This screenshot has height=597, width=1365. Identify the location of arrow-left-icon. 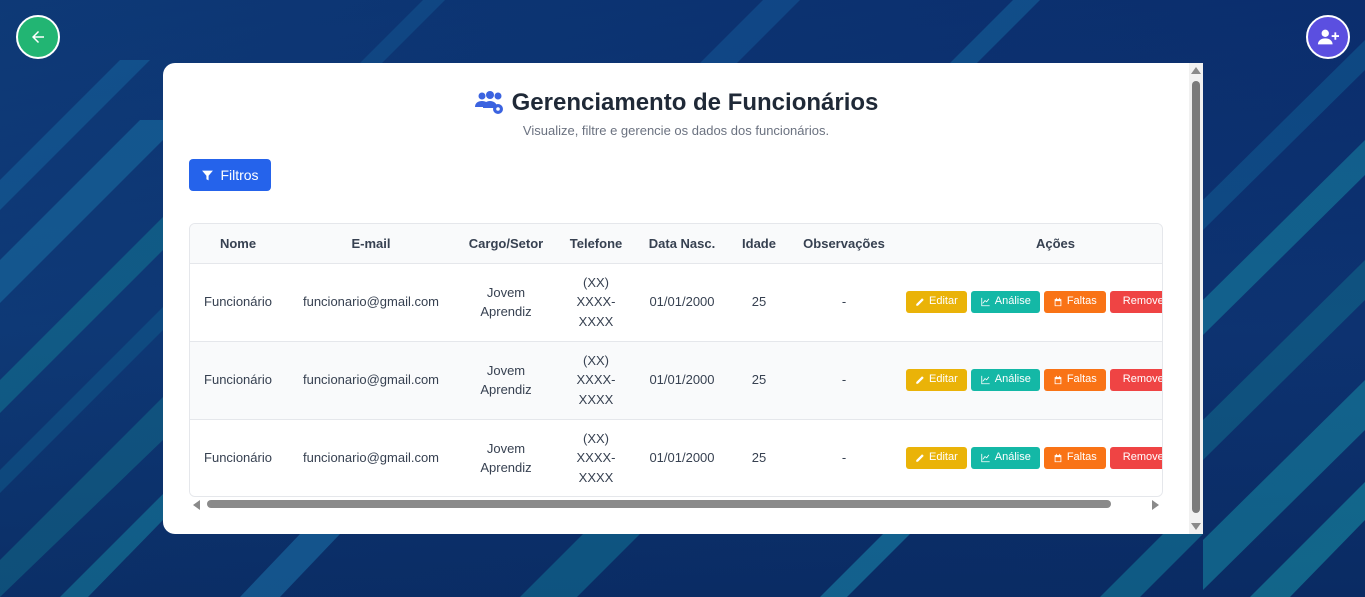
(38, 37).